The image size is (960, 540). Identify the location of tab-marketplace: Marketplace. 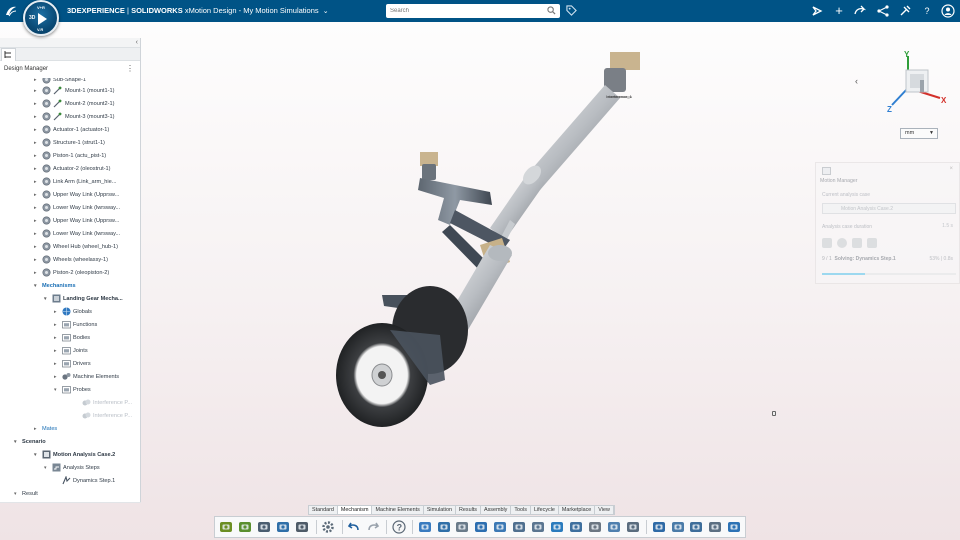
(577, 510).